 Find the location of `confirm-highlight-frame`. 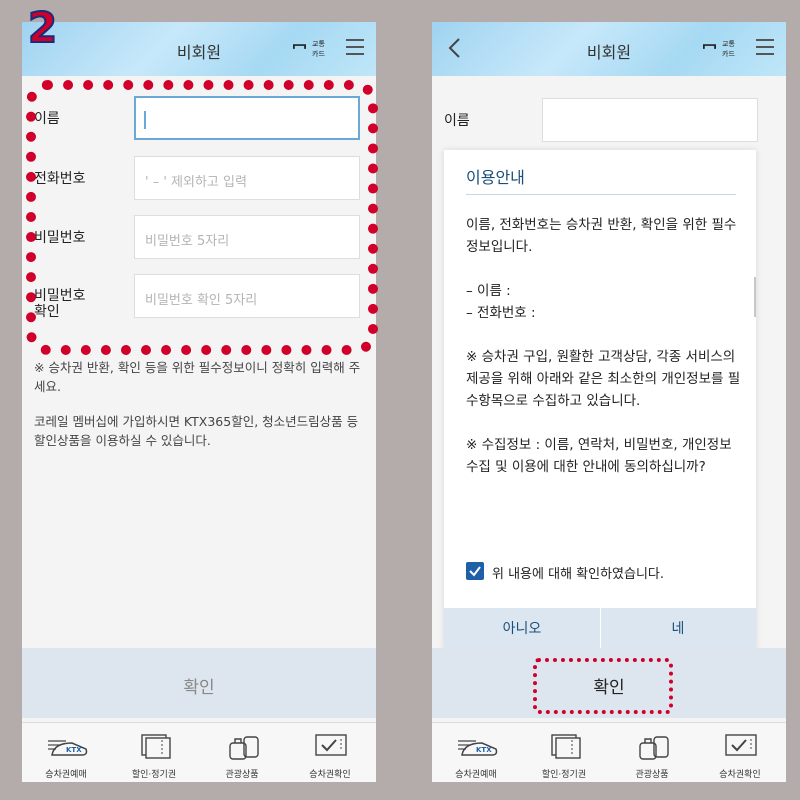

confirm-highlight-frame is located at coordinates (603, 686).